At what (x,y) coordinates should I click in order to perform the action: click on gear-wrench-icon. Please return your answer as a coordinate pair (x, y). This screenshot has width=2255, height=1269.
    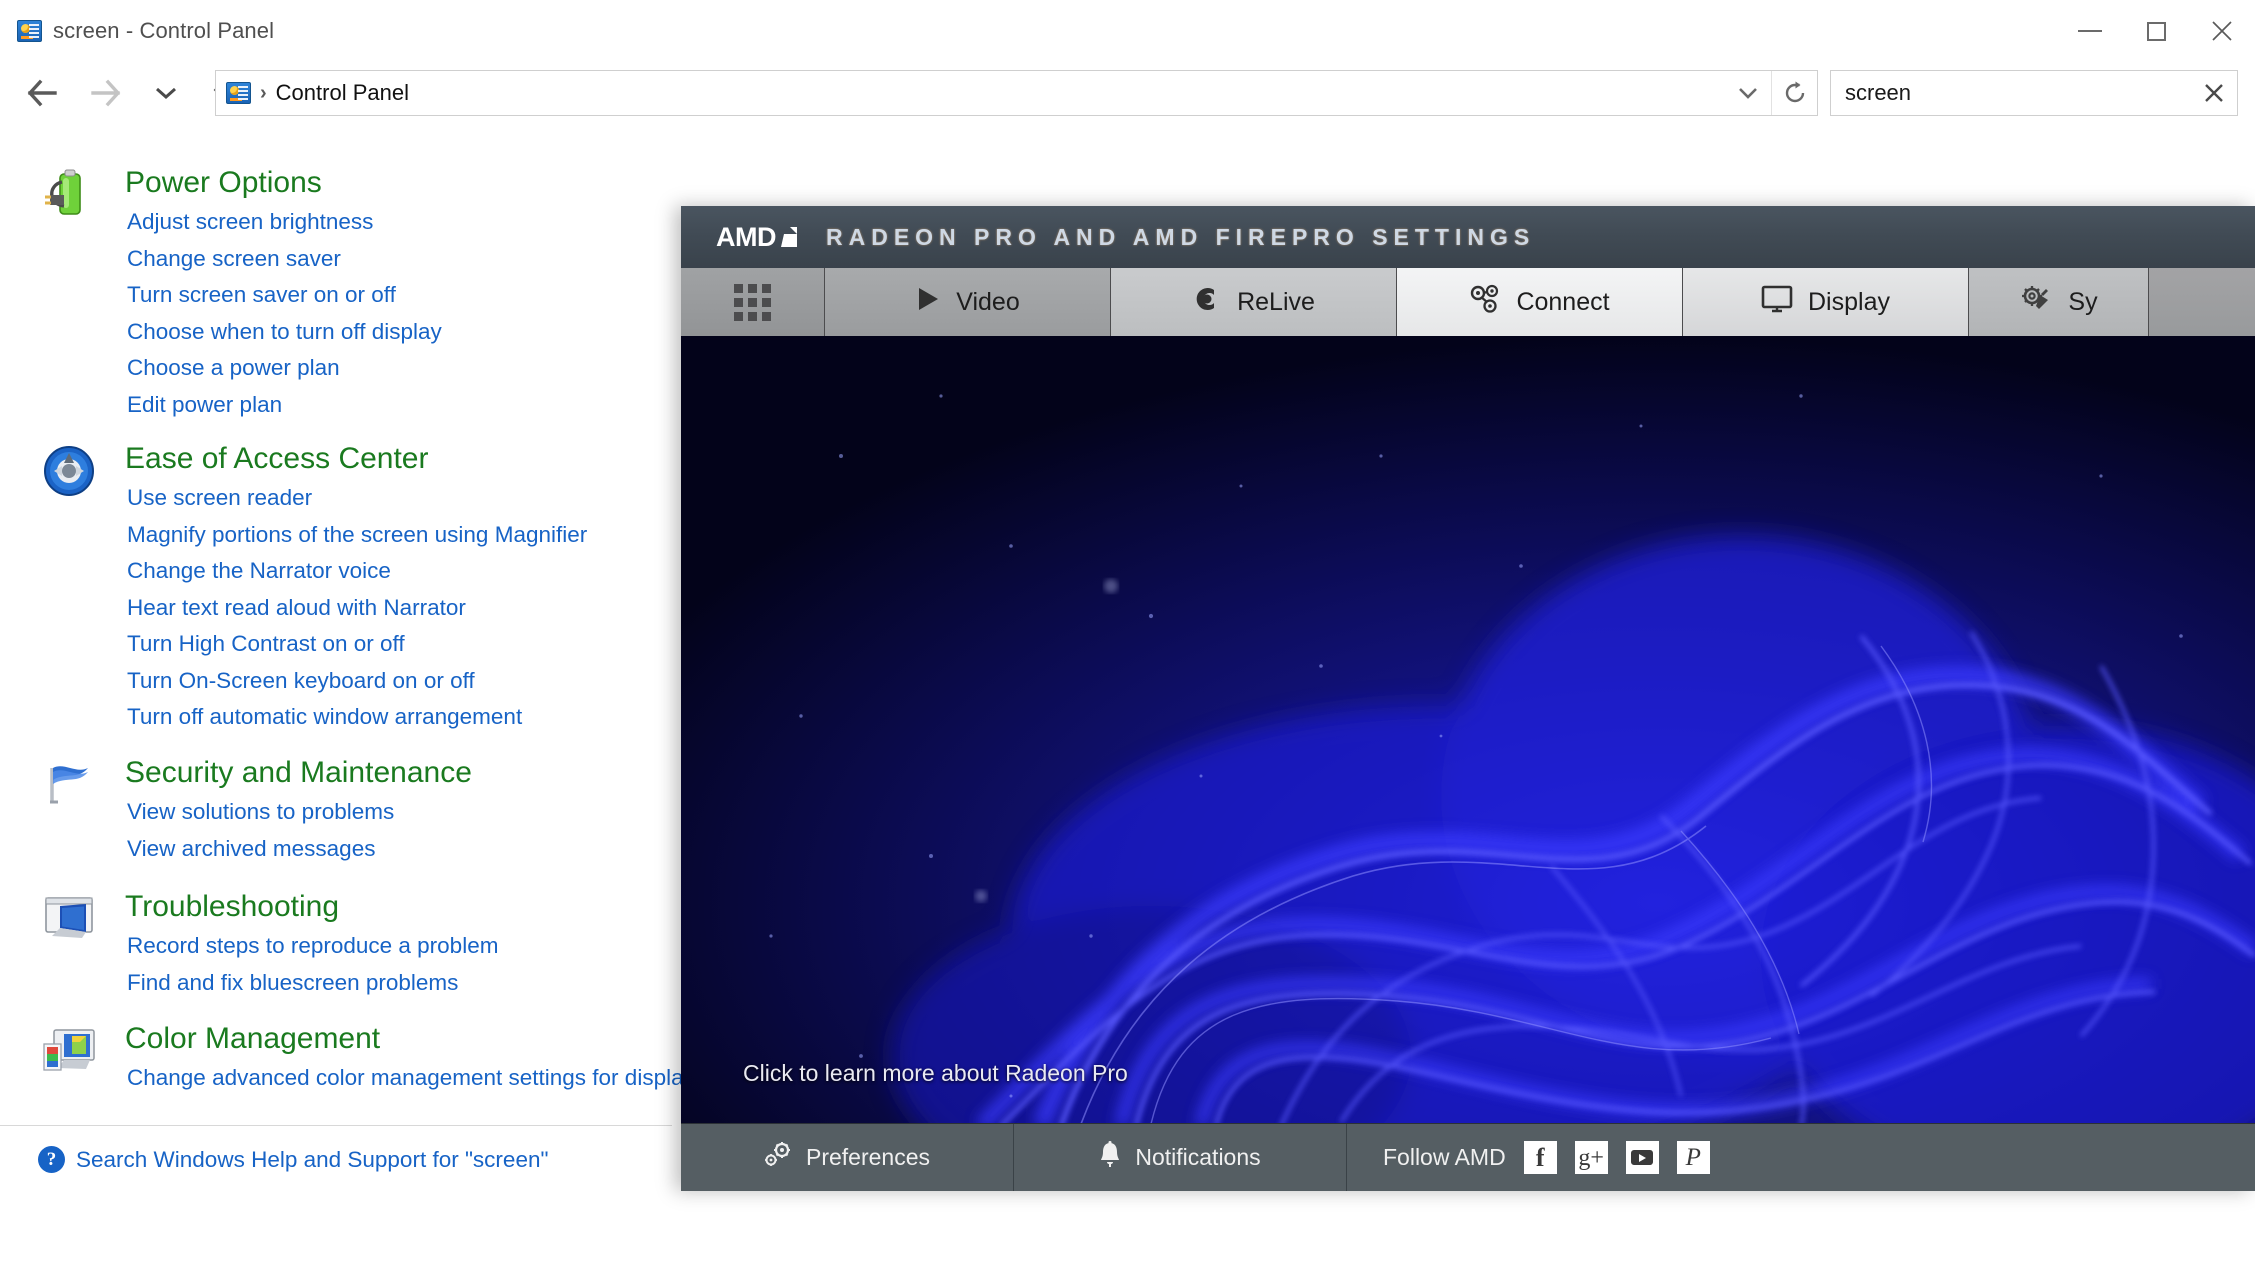
    Looking at the image, I should click on (2036, 302).